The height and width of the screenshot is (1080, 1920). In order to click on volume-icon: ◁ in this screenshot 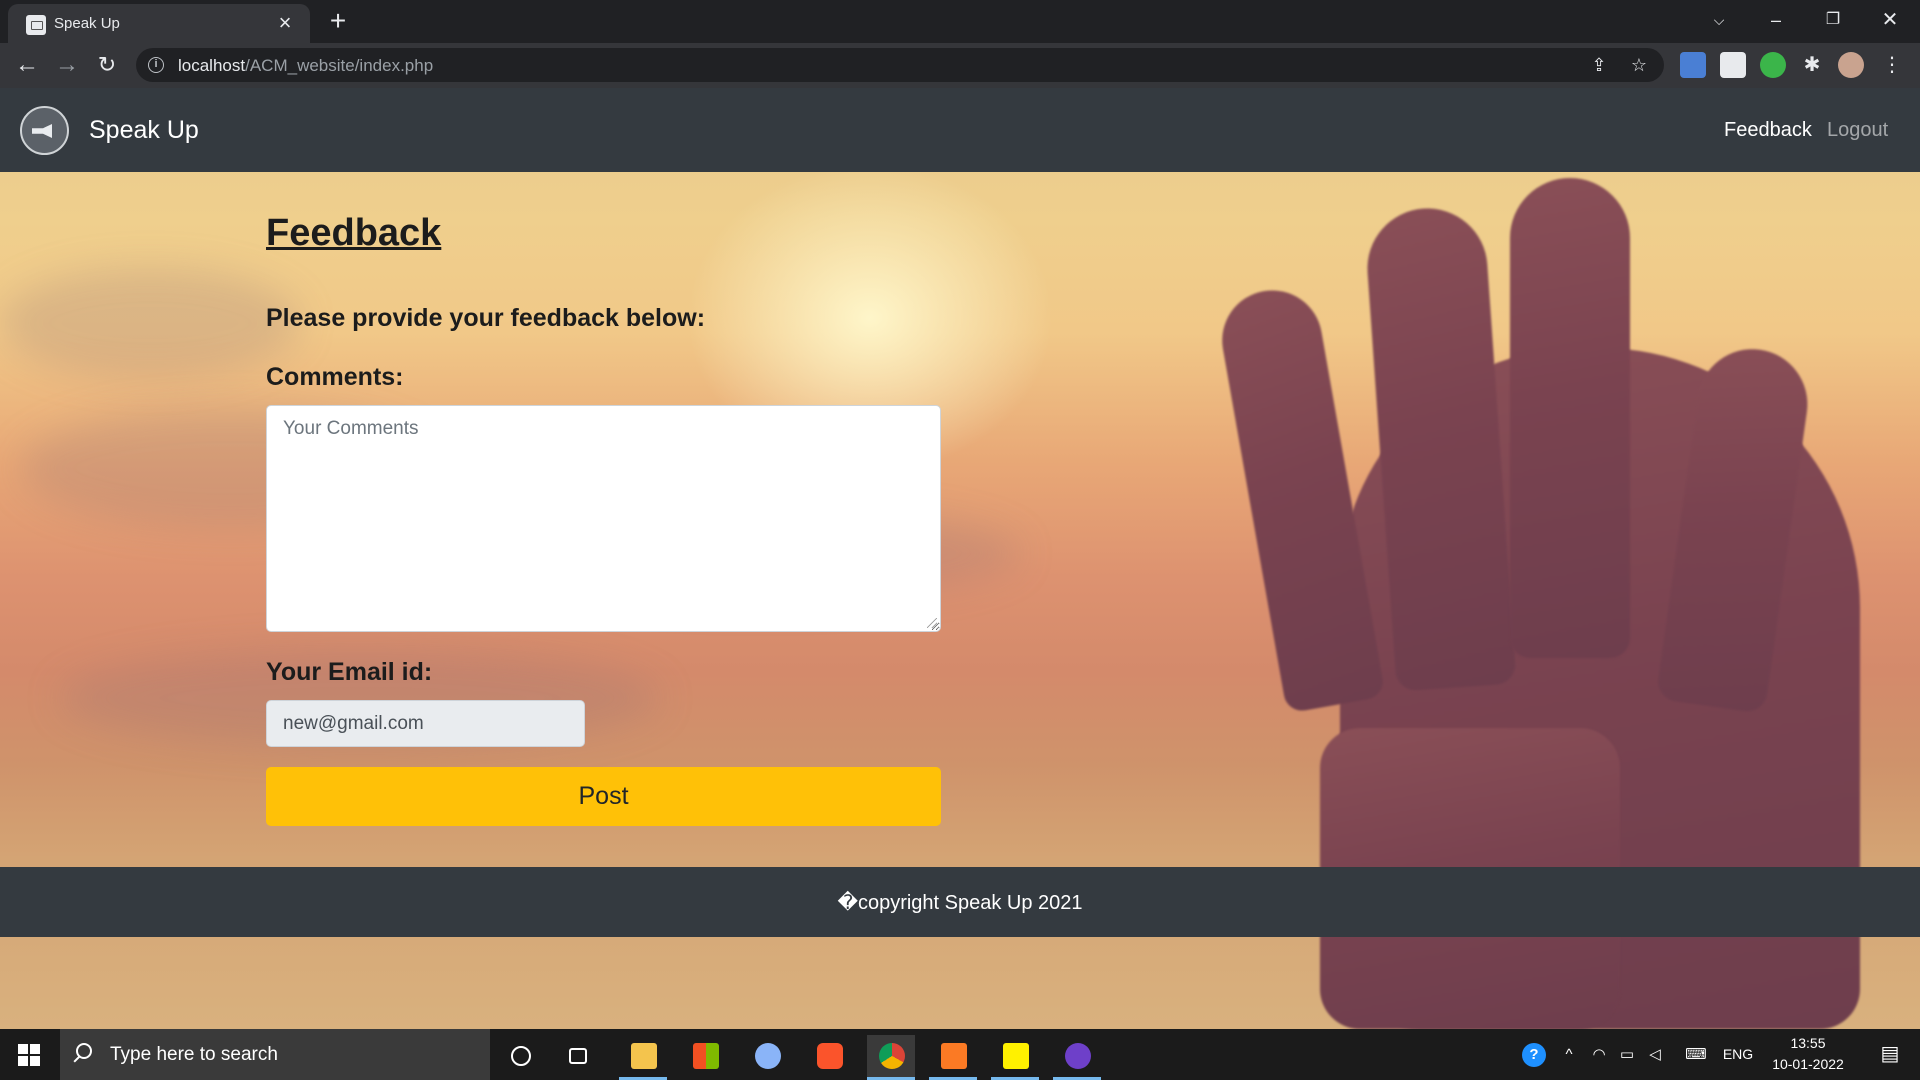, I will do `click(1655, 1054)`.